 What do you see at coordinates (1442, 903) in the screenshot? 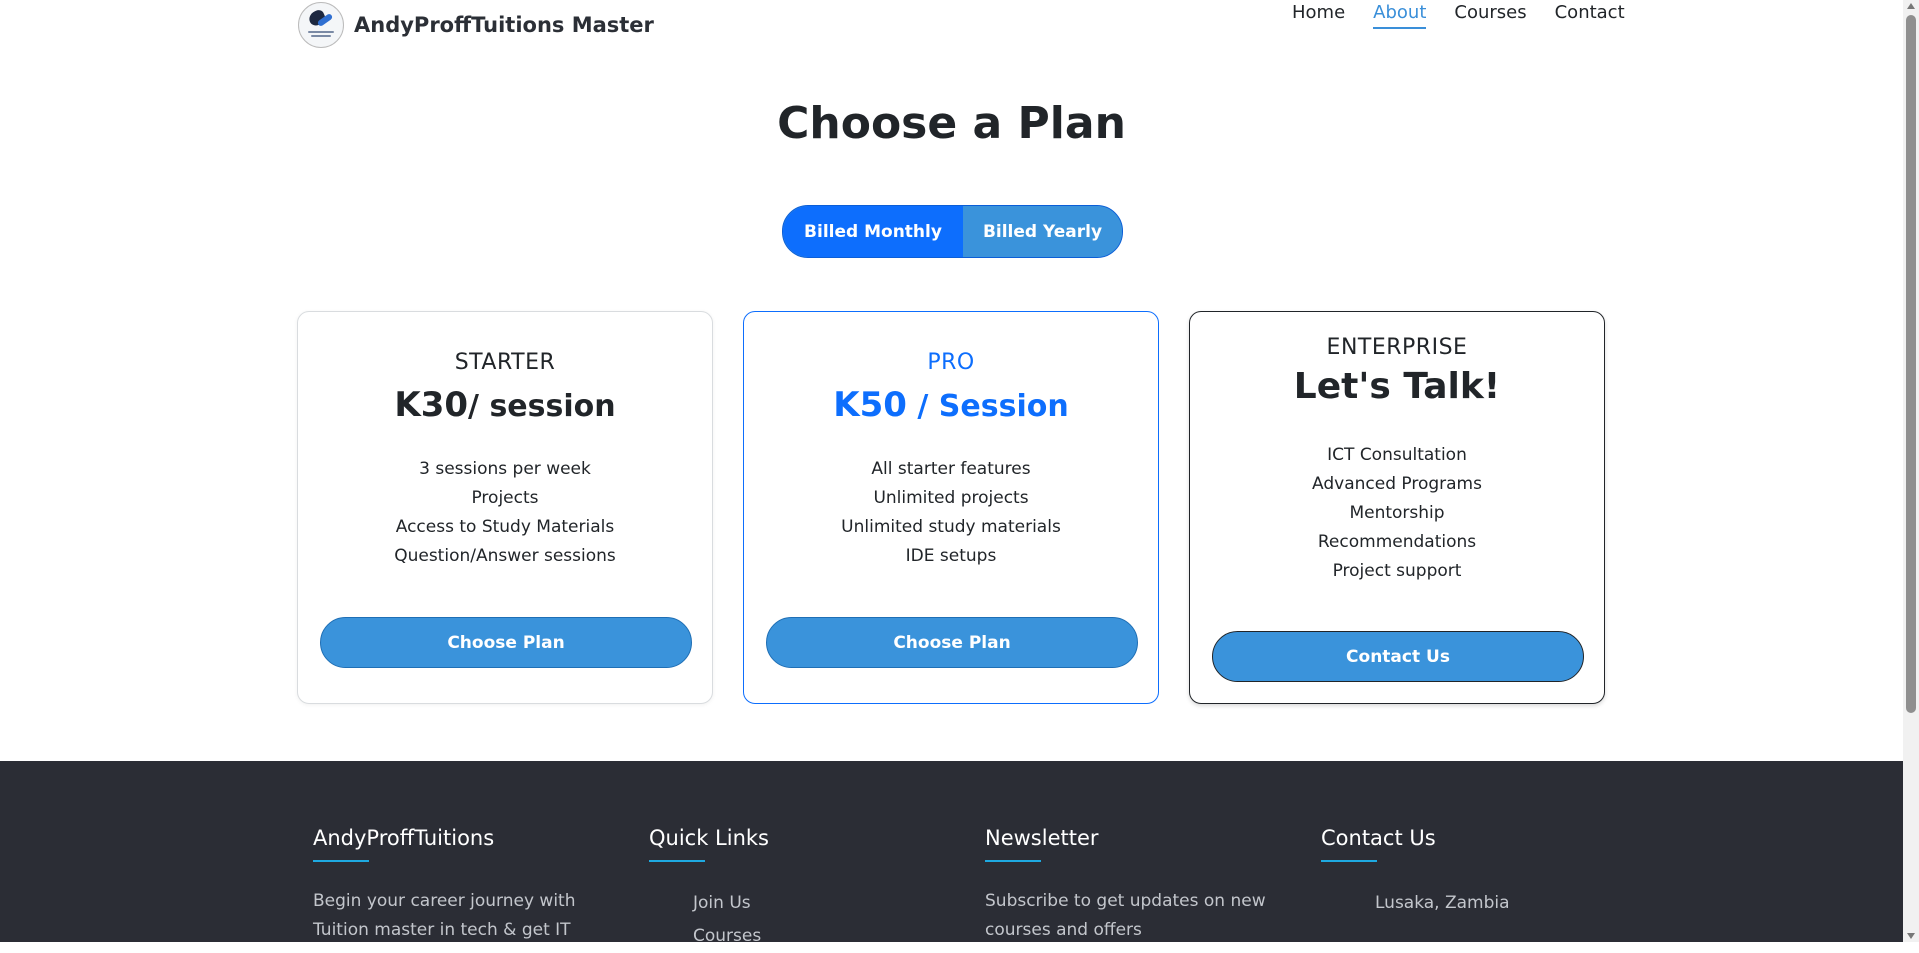
I see `footer-contact-location: Lusaka, Zambia` at bounding box center [1442, 903].